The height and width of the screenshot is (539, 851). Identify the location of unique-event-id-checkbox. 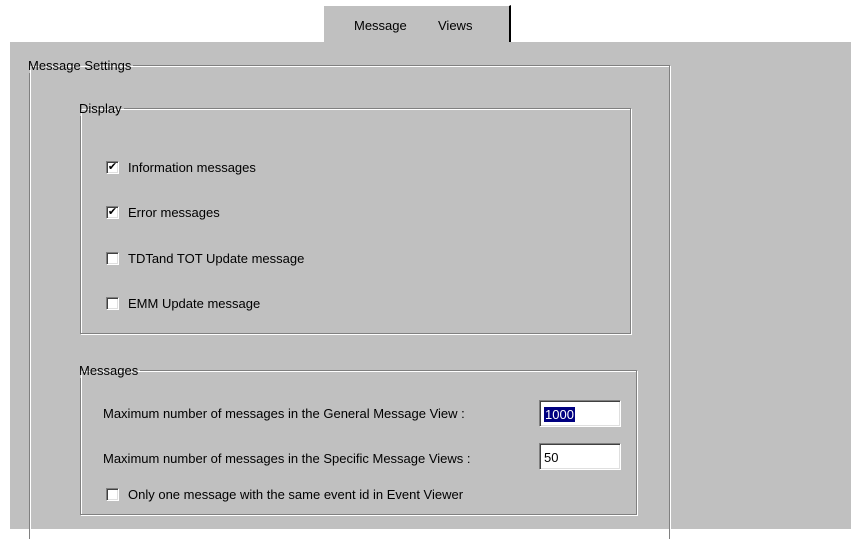
(112, 494).